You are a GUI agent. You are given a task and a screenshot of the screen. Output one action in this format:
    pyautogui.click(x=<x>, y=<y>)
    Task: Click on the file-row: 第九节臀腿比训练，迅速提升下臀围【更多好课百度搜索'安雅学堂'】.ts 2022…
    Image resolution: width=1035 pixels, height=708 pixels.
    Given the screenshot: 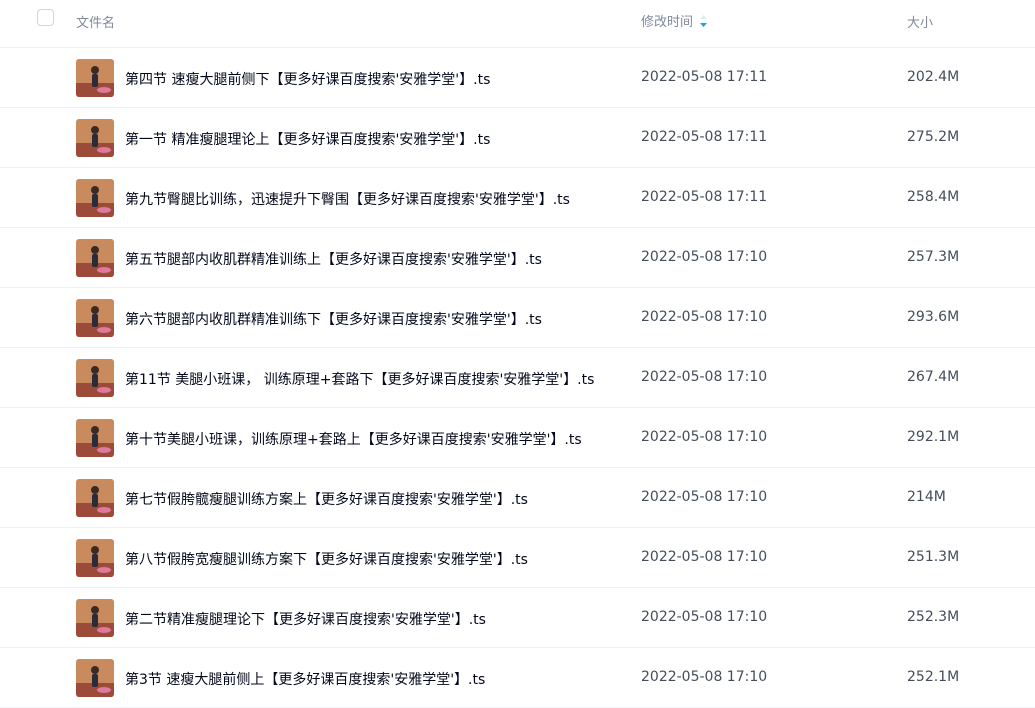 What is the action you would take?
    pyautogui.click(x=517, y=198)
    